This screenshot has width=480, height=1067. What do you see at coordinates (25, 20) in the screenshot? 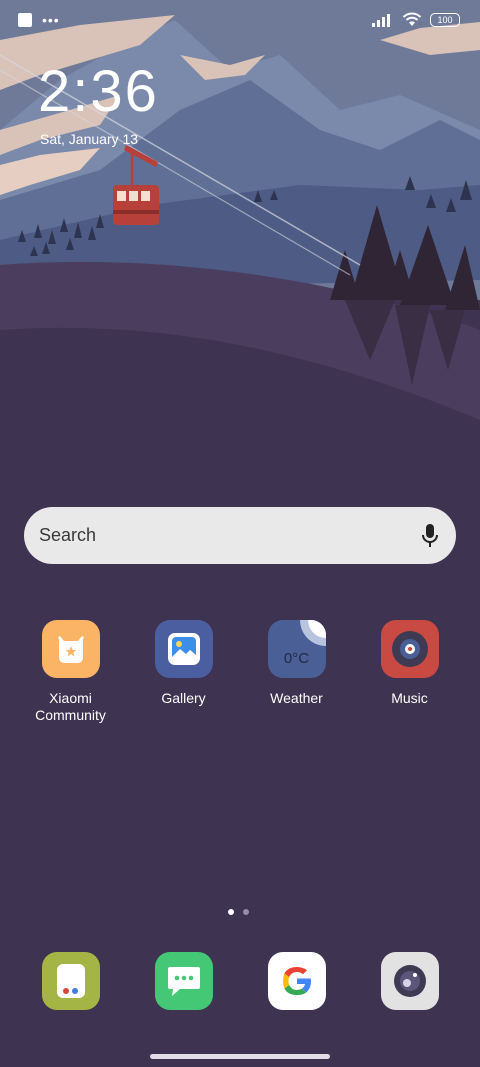
I see `notification-app-icon` at bounding box center [25, 20].